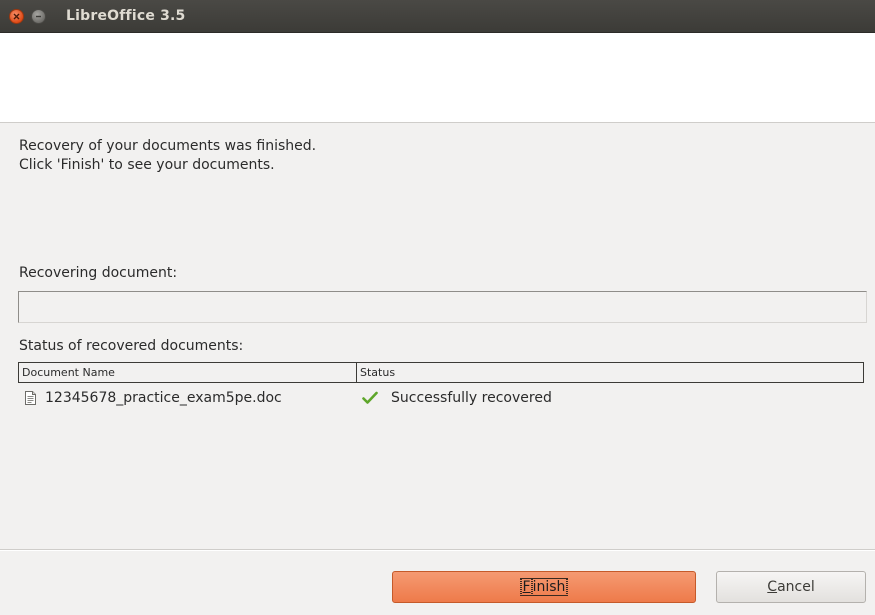 This screenshot has width=875, height=615. Describe the element at coordinates (796, 587) in the screenshot. I see `cancel-label-rest: ancel` at that location.